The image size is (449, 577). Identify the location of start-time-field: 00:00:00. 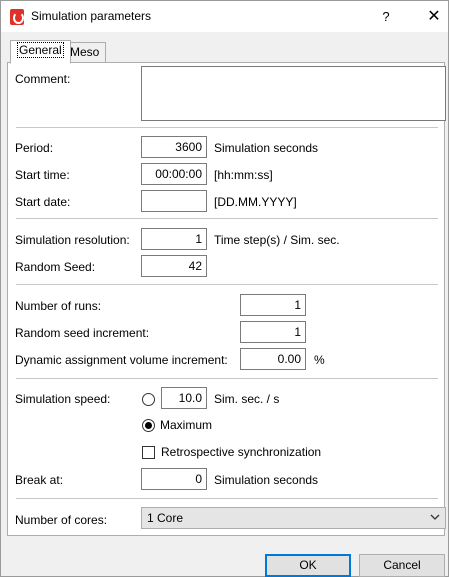
(174, 174).